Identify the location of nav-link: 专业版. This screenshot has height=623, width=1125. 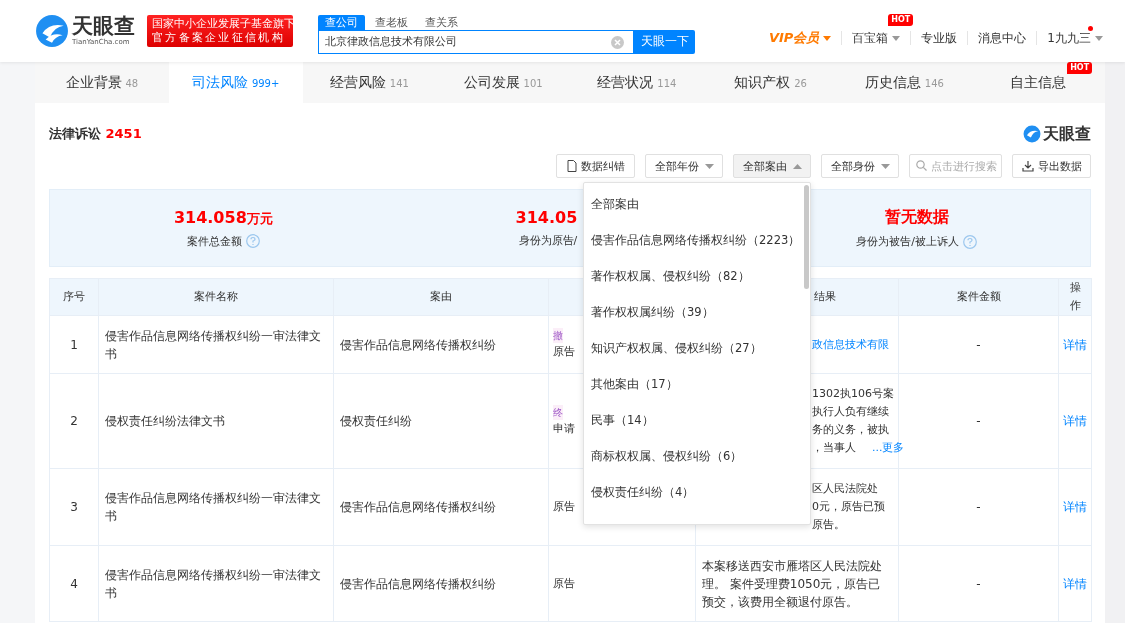
(939, 38).